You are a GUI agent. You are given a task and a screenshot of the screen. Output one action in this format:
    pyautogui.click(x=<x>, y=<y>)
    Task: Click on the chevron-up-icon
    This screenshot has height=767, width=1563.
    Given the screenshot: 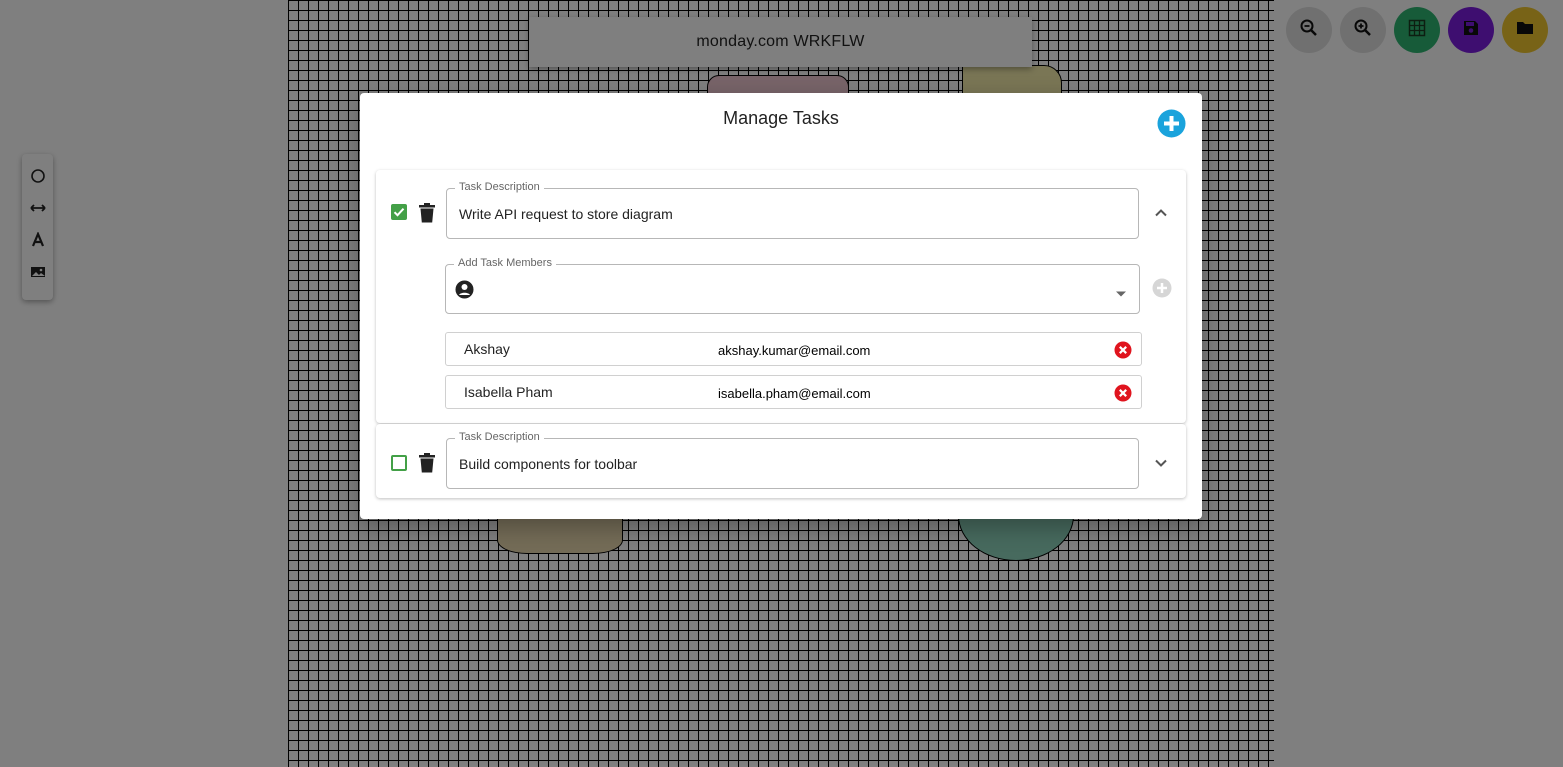 What is the action you would take?
    pyautogui.click(x=1161, y=213)
    